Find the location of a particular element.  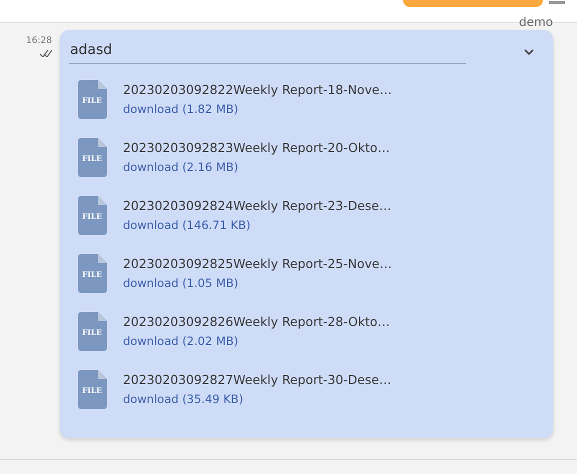

sender-name: demo is located at coordinates (535, 21).